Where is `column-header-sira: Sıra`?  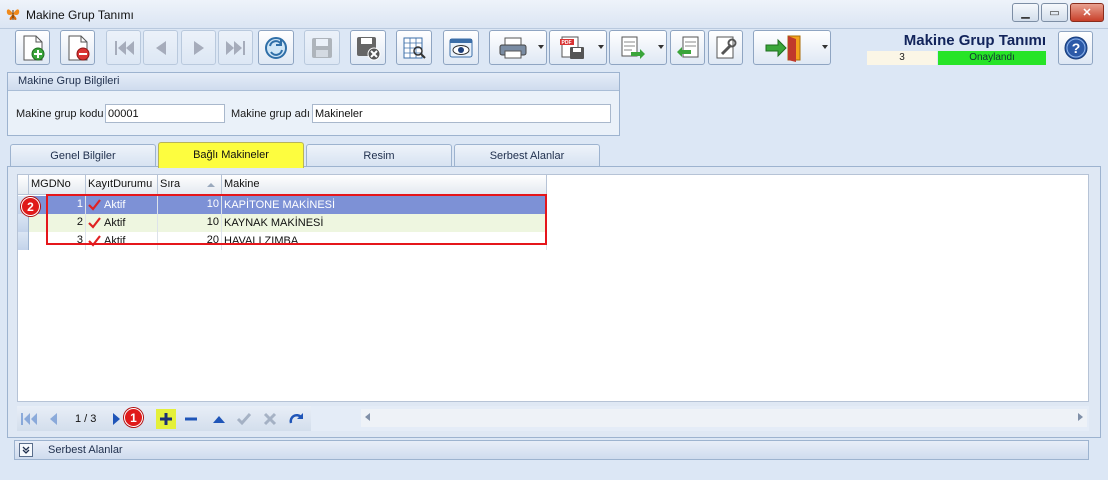
column-header-sira: Sıra is located at coordinates (190, 185).